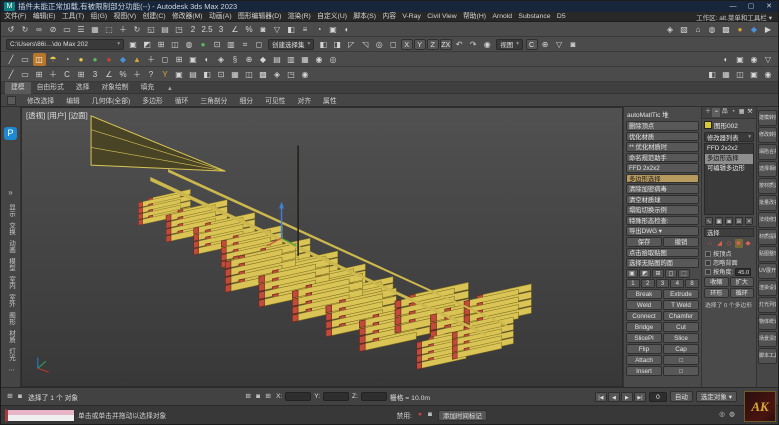  What do you see at coordinates (644, 348) in the screenshot?
I see `poly-tool-button: Flip` at bounding box center [644, 348].